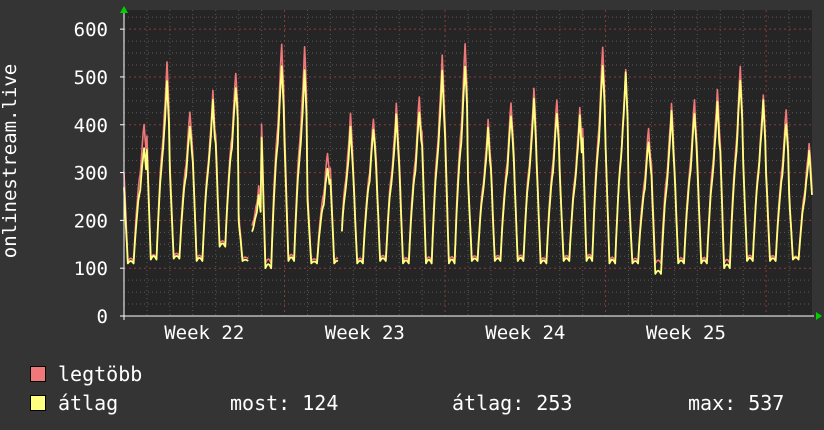 The width and height of the screenshot is (824, 430). What do you see at coordinates (88, 403) in the screenshot?
I see `legend-label-avg: átlag` at bounding box center [88, 403].